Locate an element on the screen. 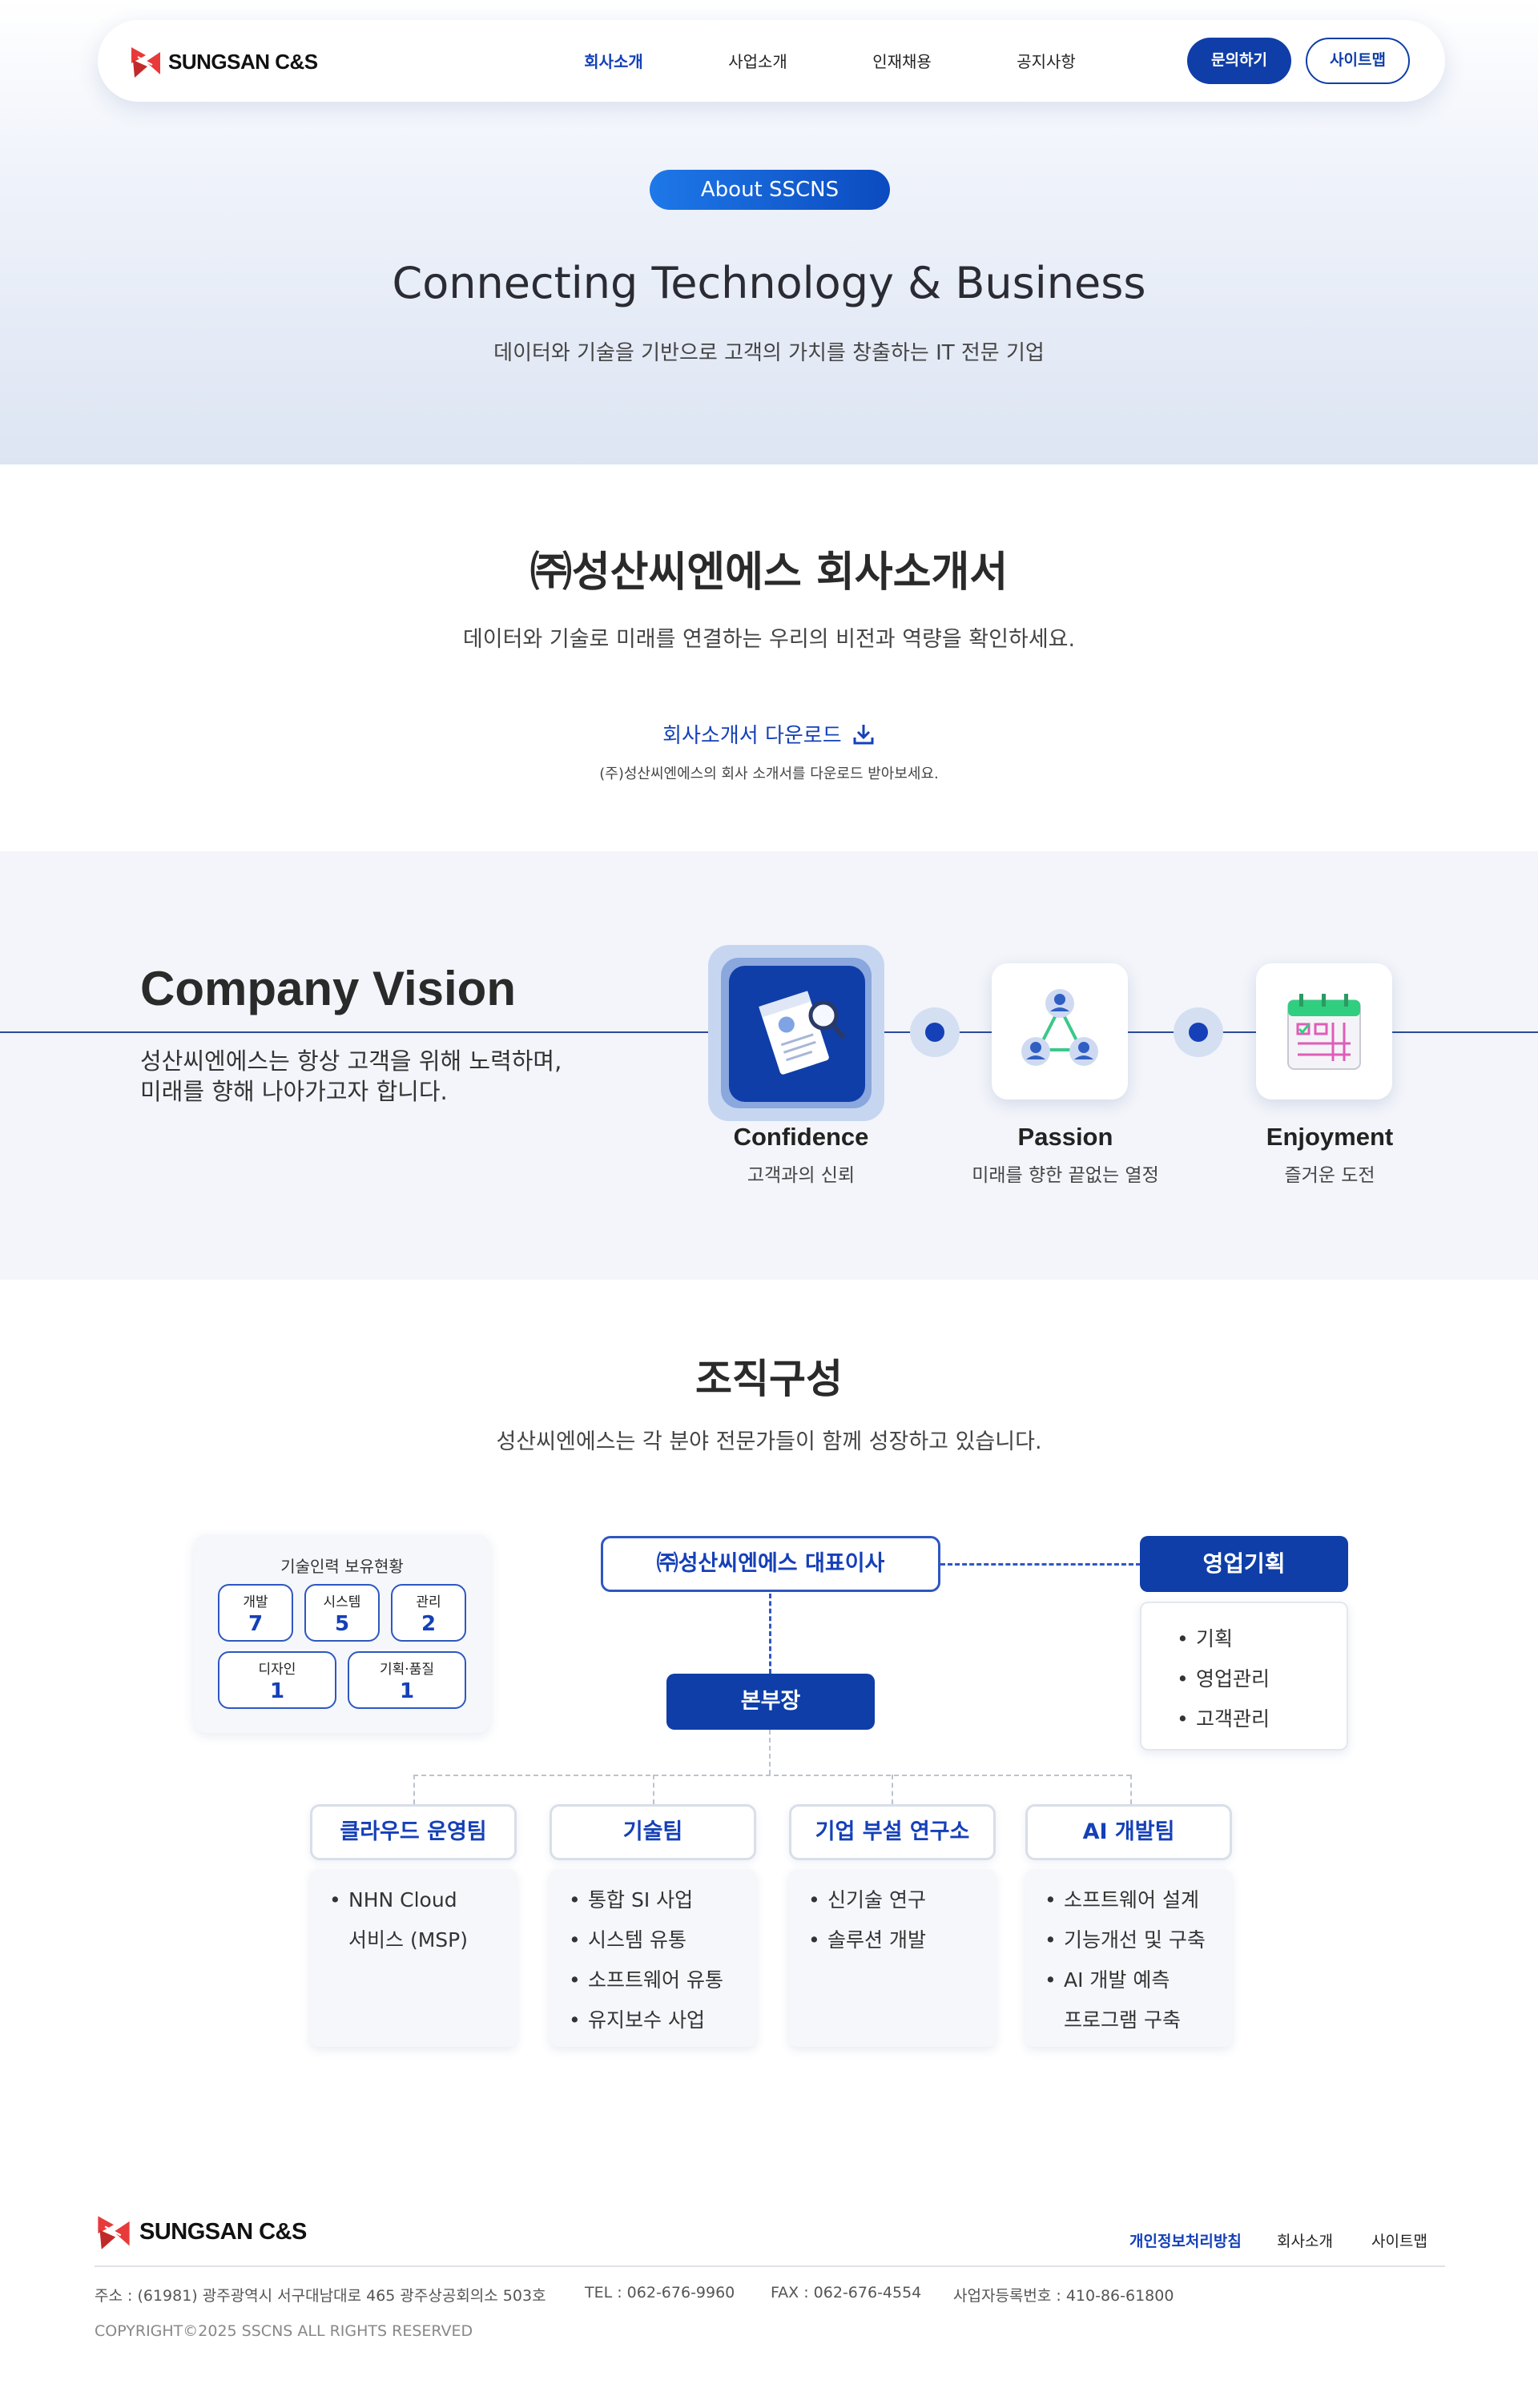 The image size is (1538, 2408). team-tech: 기술팀 is located at coordinates (653, 1832).